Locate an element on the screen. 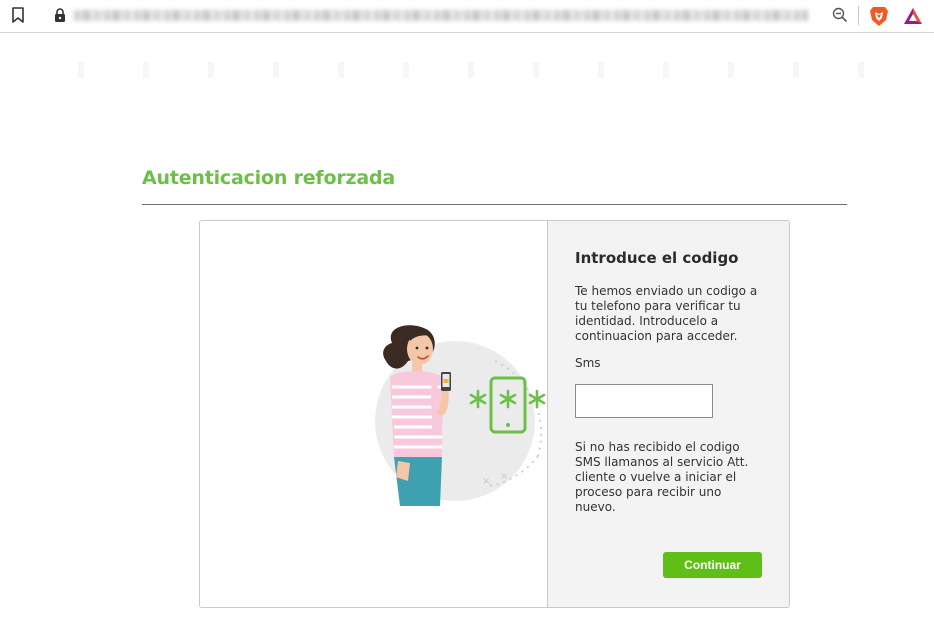  phone-verification-illustration: × × is located at coordinates (460, 415).